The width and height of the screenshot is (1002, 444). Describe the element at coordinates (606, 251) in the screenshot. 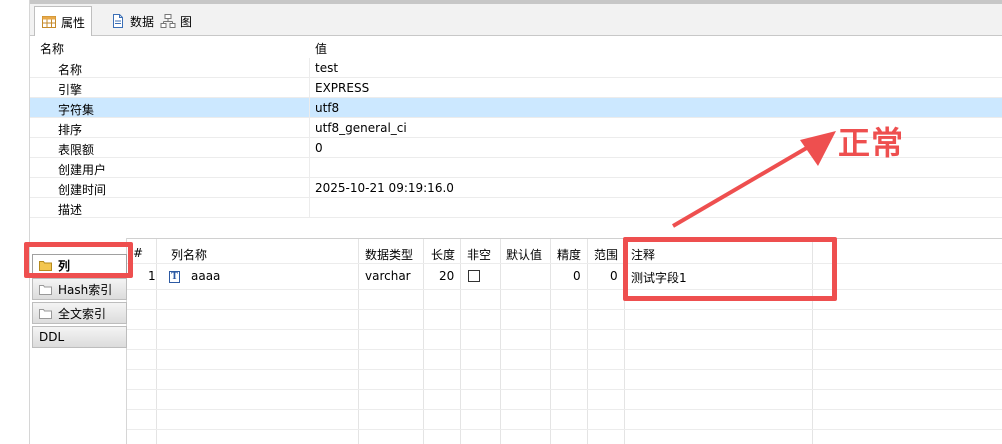

I see `grid-header-scale: 范围` at that location.